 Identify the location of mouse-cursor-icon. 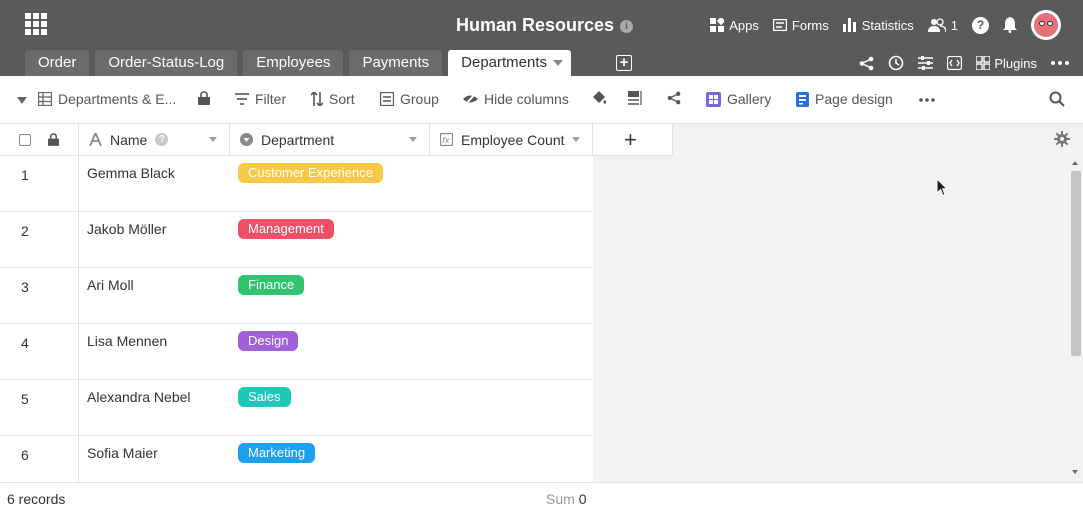
(942, 187).